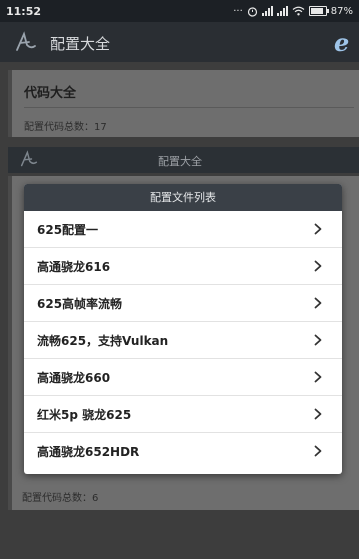 The image size is (359, 559). I want to click on list-item: 625配置一, so click(183, 229).